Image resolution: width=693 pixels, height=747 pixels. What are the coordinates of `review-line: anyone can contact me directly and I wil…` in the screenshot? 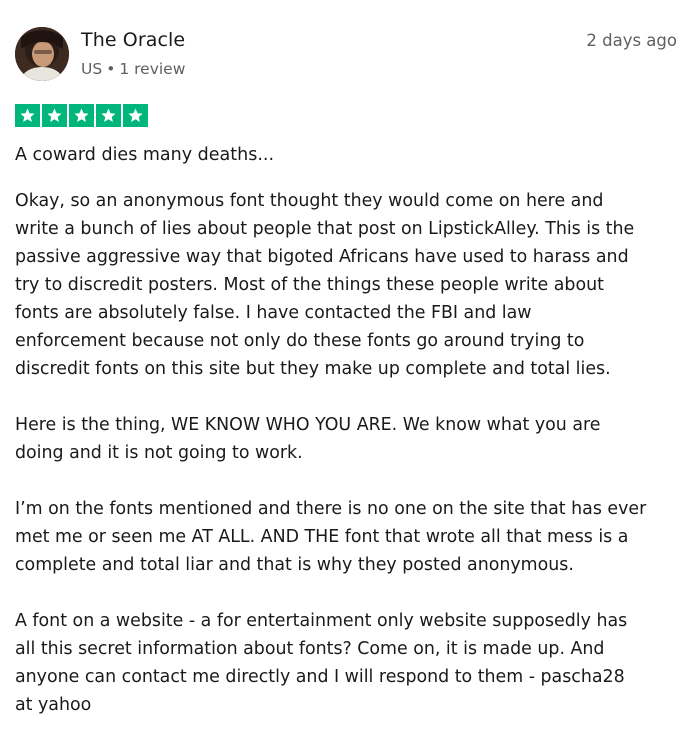 It's located at (320, 677).